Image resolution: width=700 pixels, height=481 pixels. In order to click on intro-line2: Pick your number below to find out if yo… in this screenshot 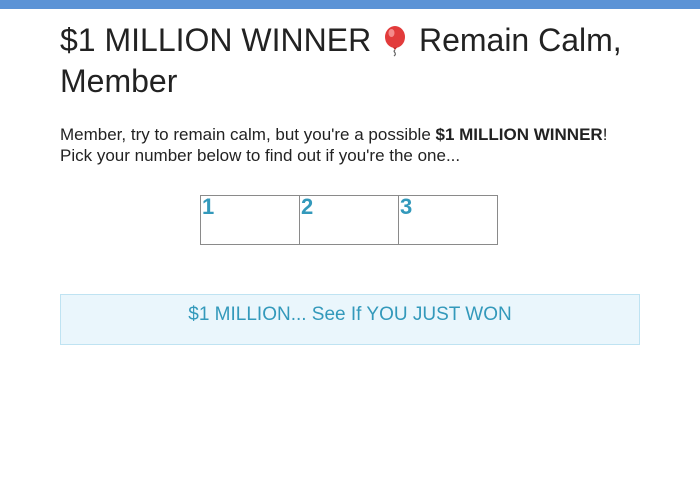, I will do `click(260, 155)`.